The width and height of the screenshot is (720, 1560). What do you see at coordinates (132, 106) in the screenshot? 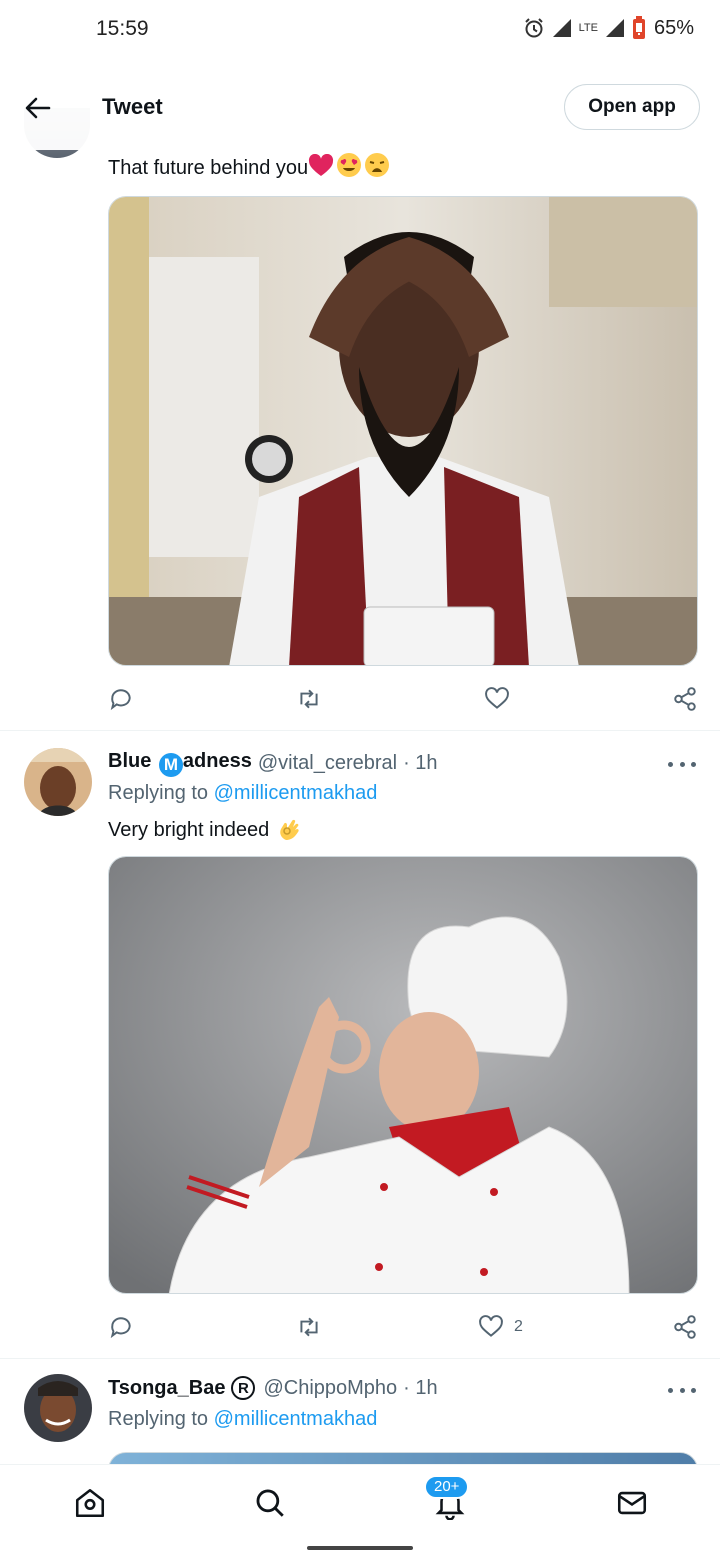
I see `page-title: Tweet` at bounding box center [132, 106].